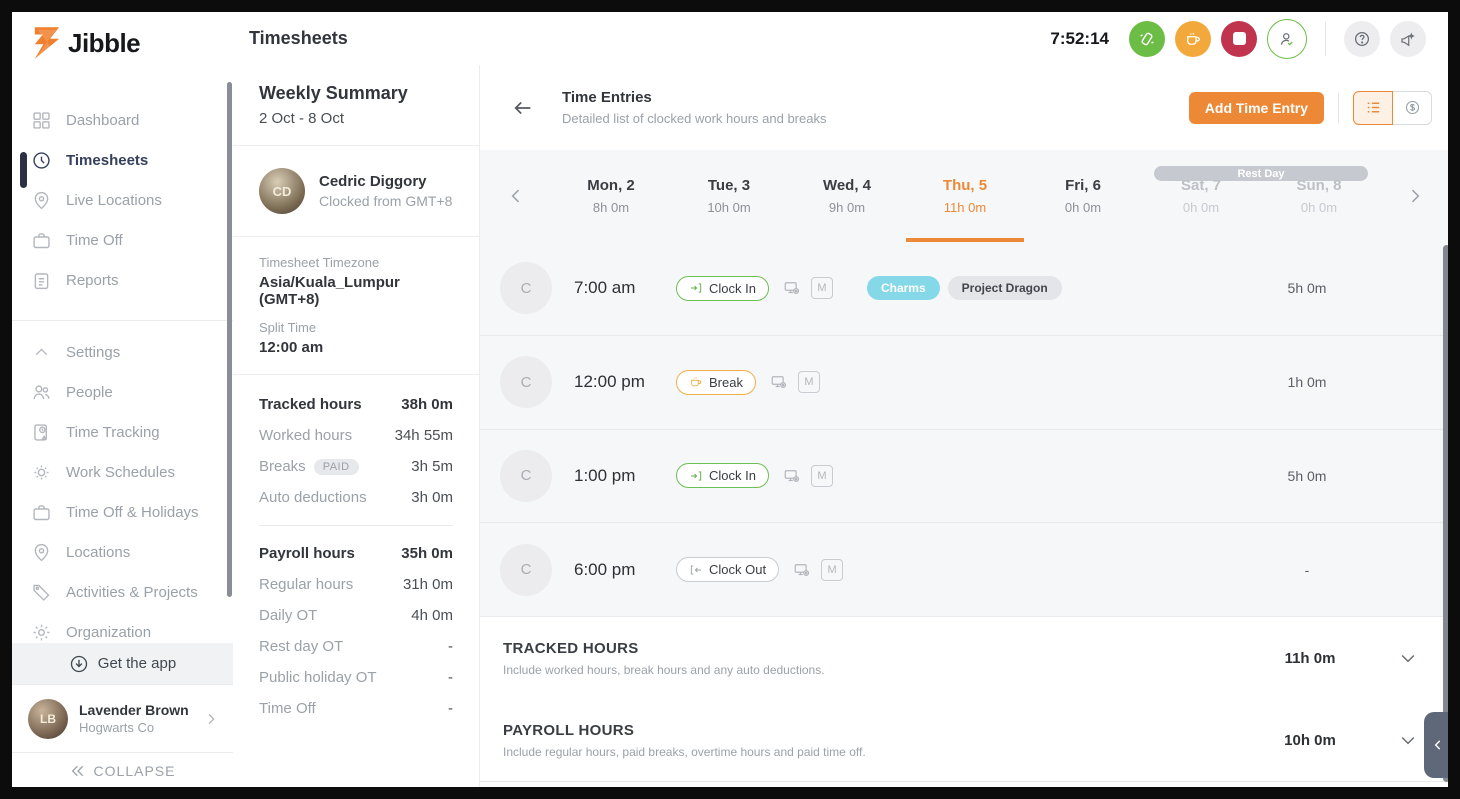 Image resolution: width=1460 pixels, height=799 pixels. Describe the element at coordinates (1256, 107) in the screenshot. I see `add-time-entry-button: Add Time Entry` at that location.